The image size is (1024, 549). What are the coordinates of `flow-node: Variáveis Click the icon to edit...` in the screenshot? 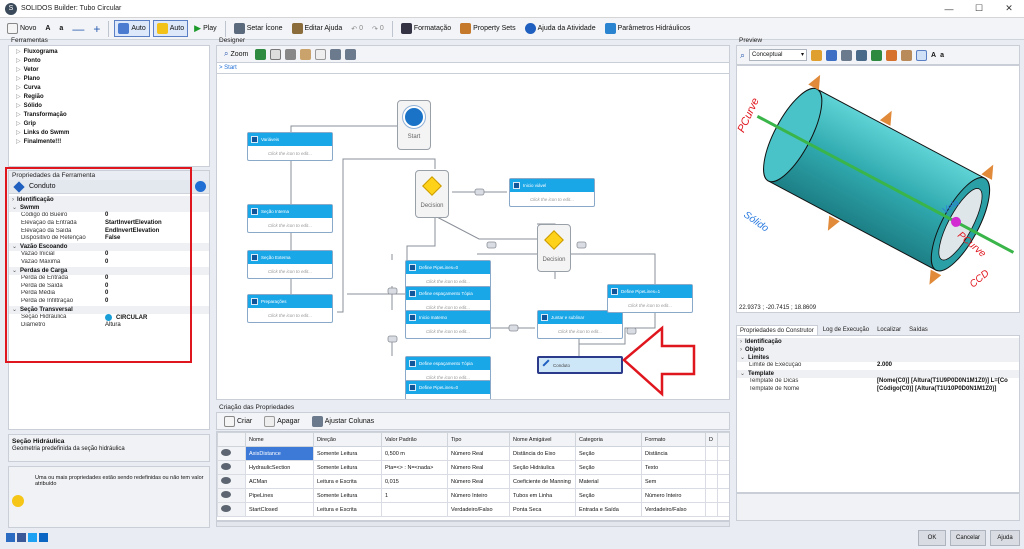 It's located at (290, 146).